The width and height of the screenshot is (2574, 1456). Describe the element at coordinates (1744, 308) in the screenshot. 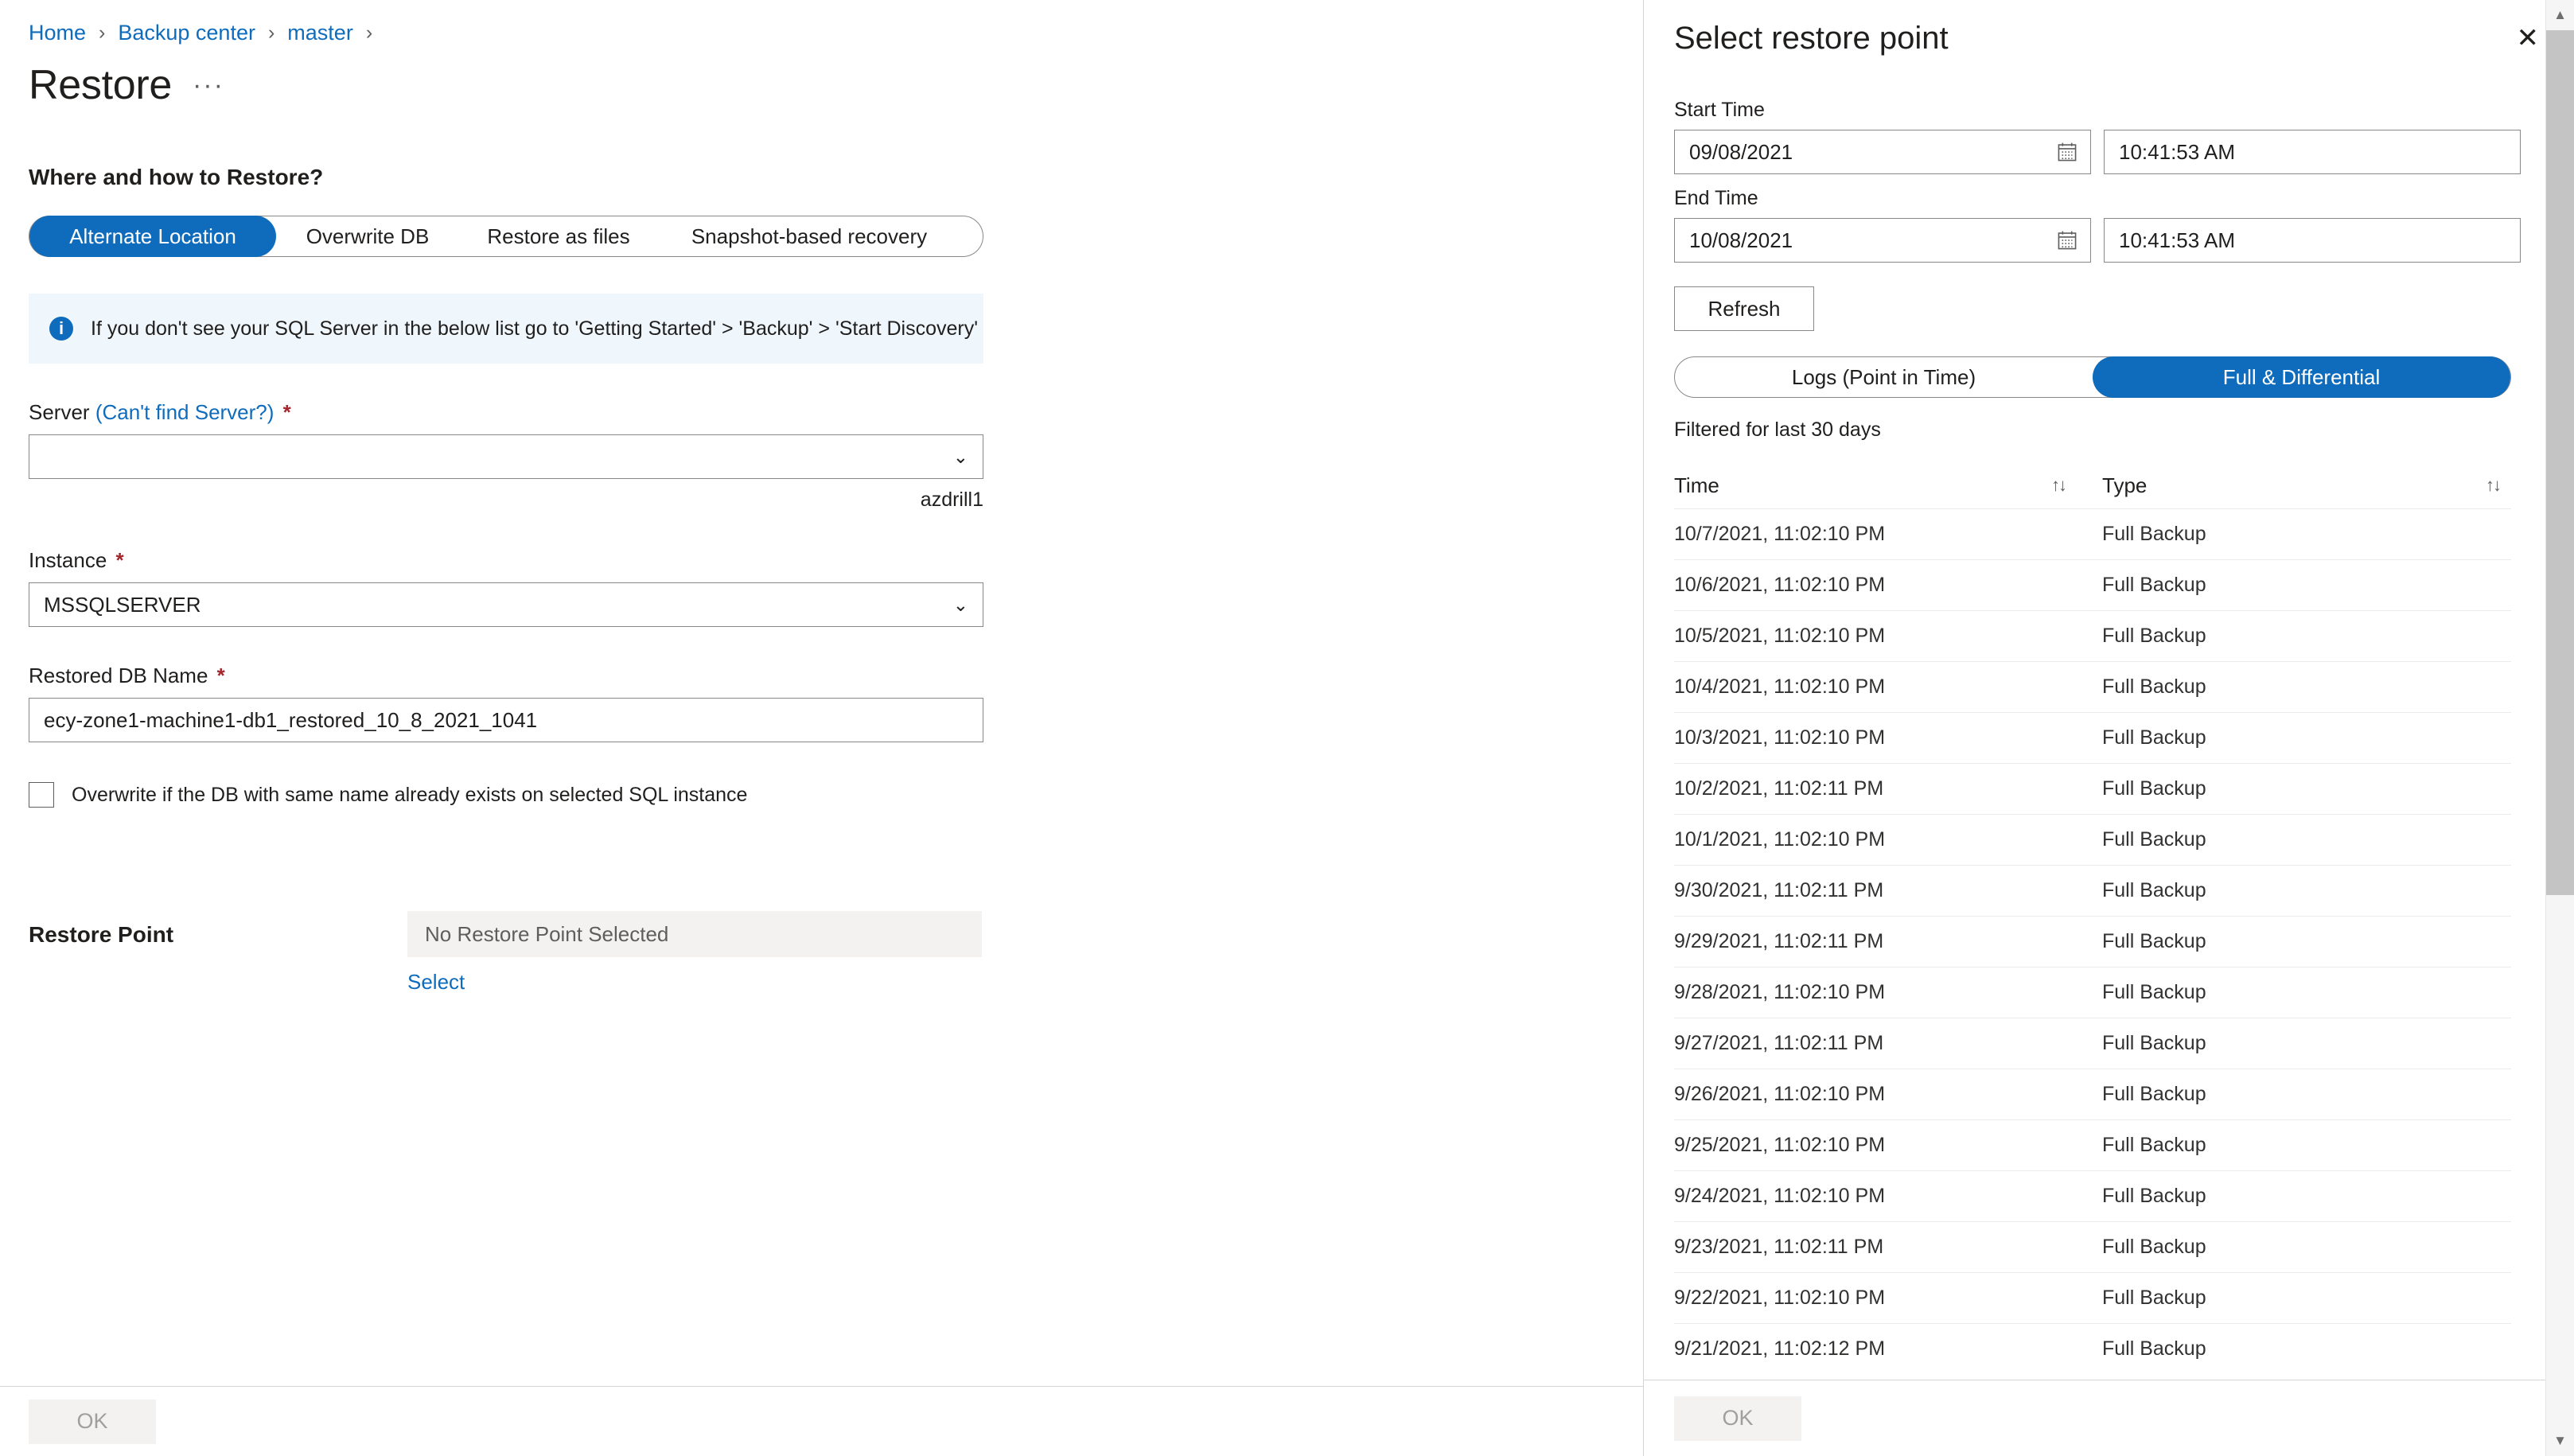

I see `refresh-button: Refresh` at that location.